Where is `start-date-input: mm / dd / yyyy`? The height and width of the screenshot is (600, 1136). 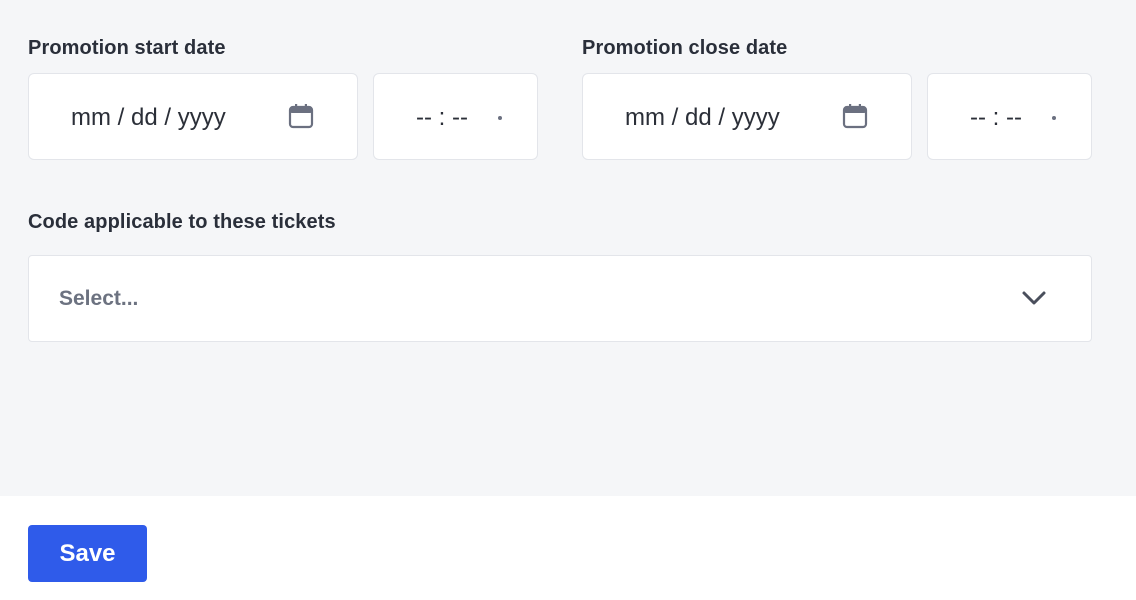
start-date-input: mm / dd / yyyy is located at coordinates (193, 116).